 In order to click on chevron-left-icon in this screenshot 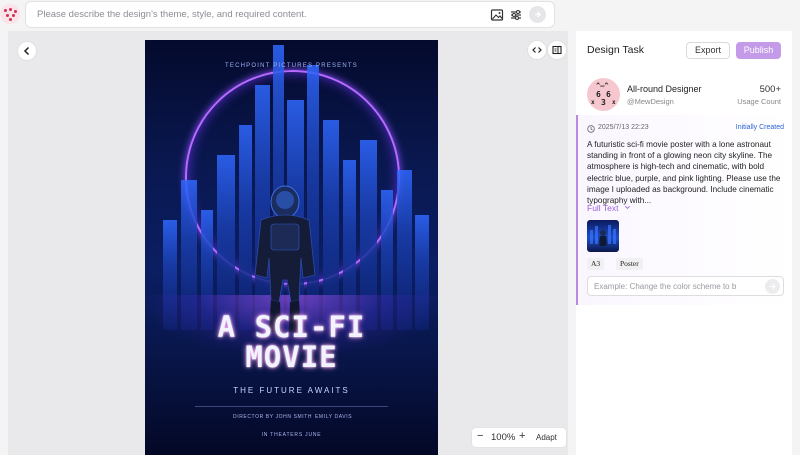, I will do `click(26, 51)`.